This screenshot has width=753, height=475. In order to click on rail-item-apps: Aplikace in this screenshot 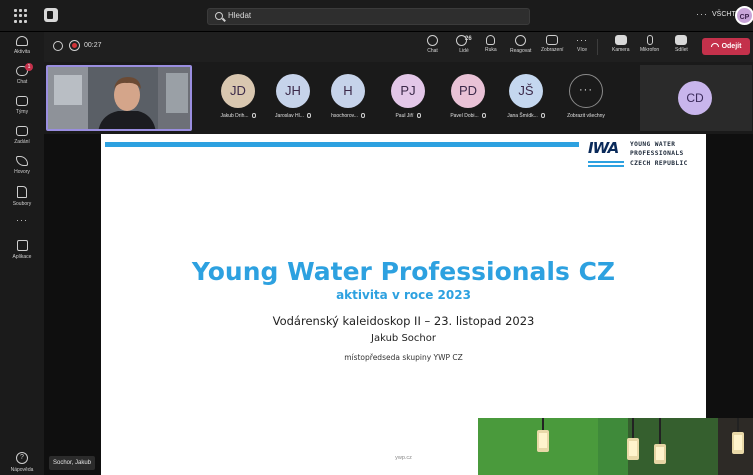, I will do `click(22, 256)`.